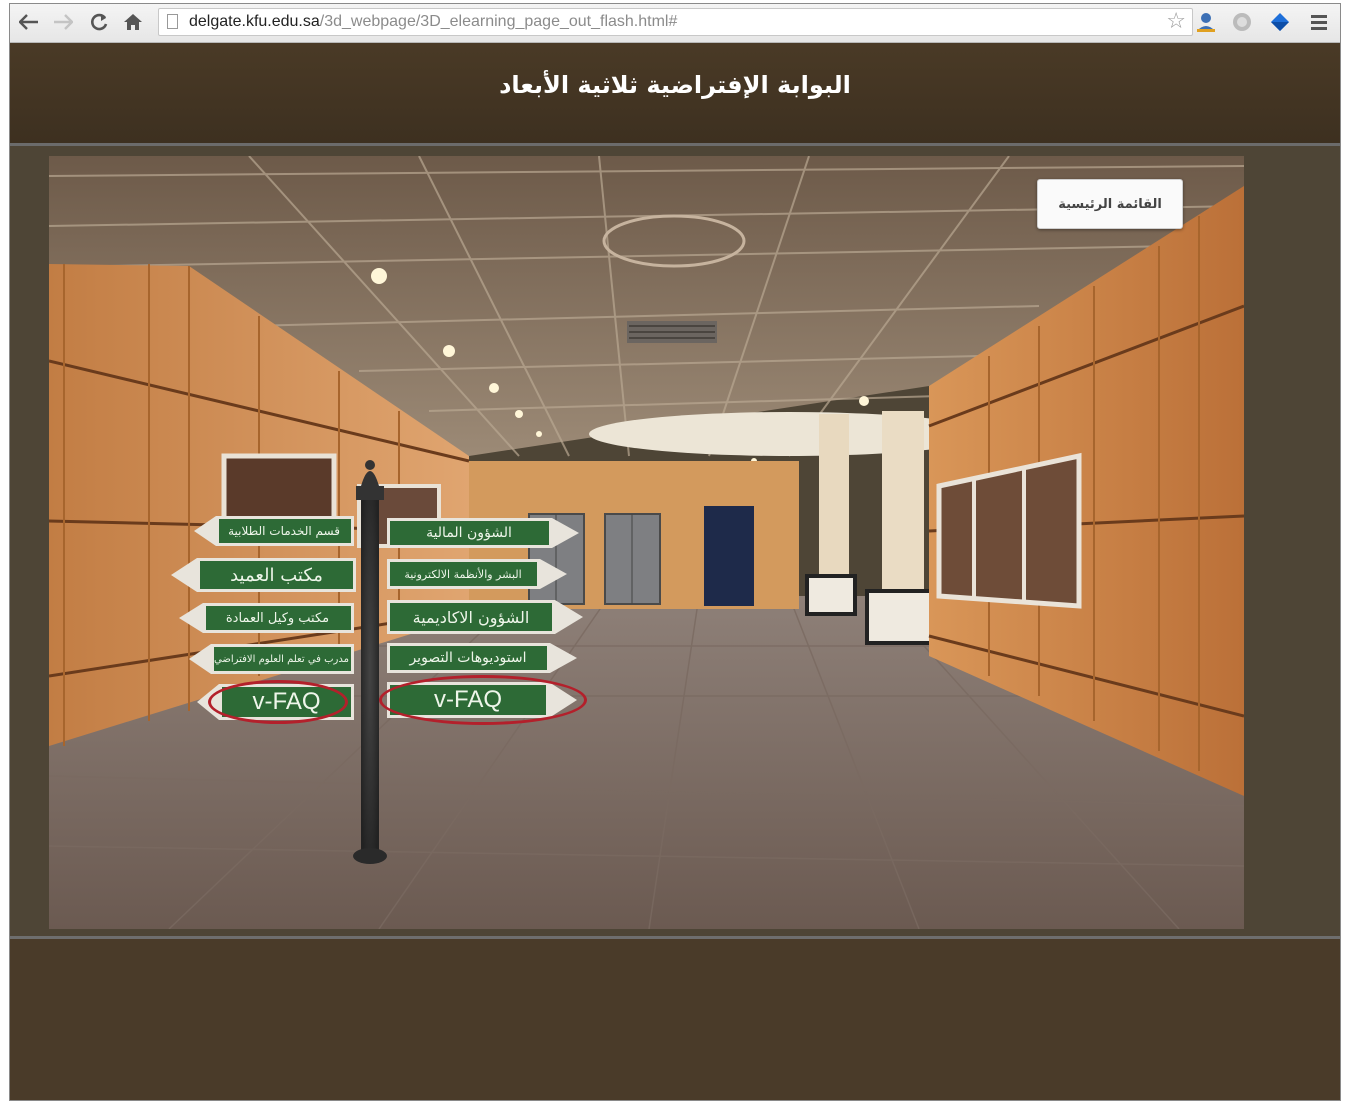 The width and height of the screenshot is (1350, 1103). I want to click on sign-dean-office: مكتب العميد, so click(263, 575).